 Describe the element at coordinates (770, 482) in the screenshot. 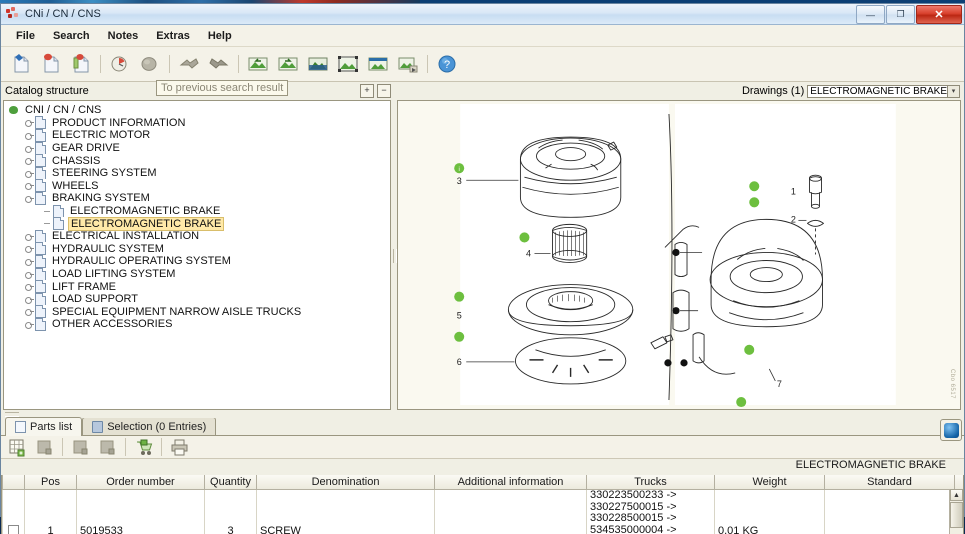

I see `column-header-weight: Weight` at that location.